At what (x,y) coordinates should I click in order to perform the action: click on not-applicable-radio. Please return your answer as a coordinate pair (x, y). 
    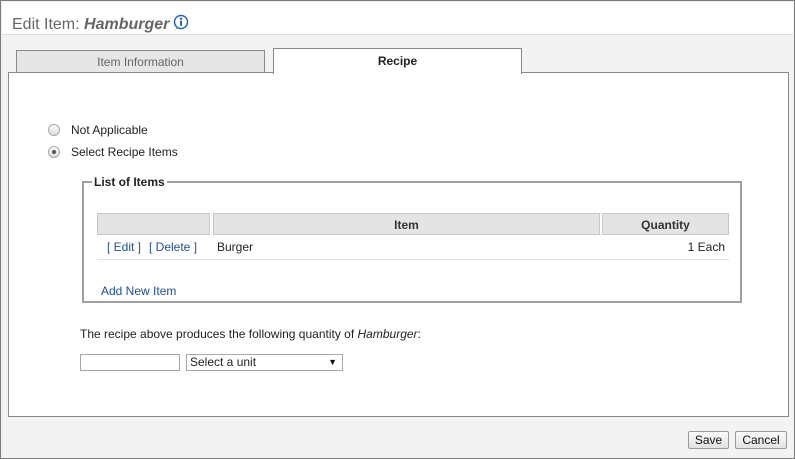
    Looking at the image, I should click on (54, 130).